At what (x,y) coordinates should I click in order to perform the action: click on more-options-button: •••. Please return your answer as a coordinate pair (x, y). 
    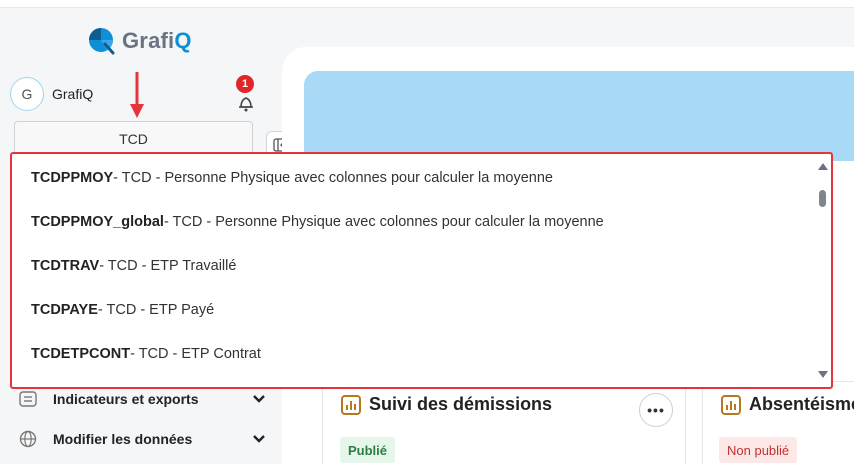
    Looking at the image, I should click on (656, 410).